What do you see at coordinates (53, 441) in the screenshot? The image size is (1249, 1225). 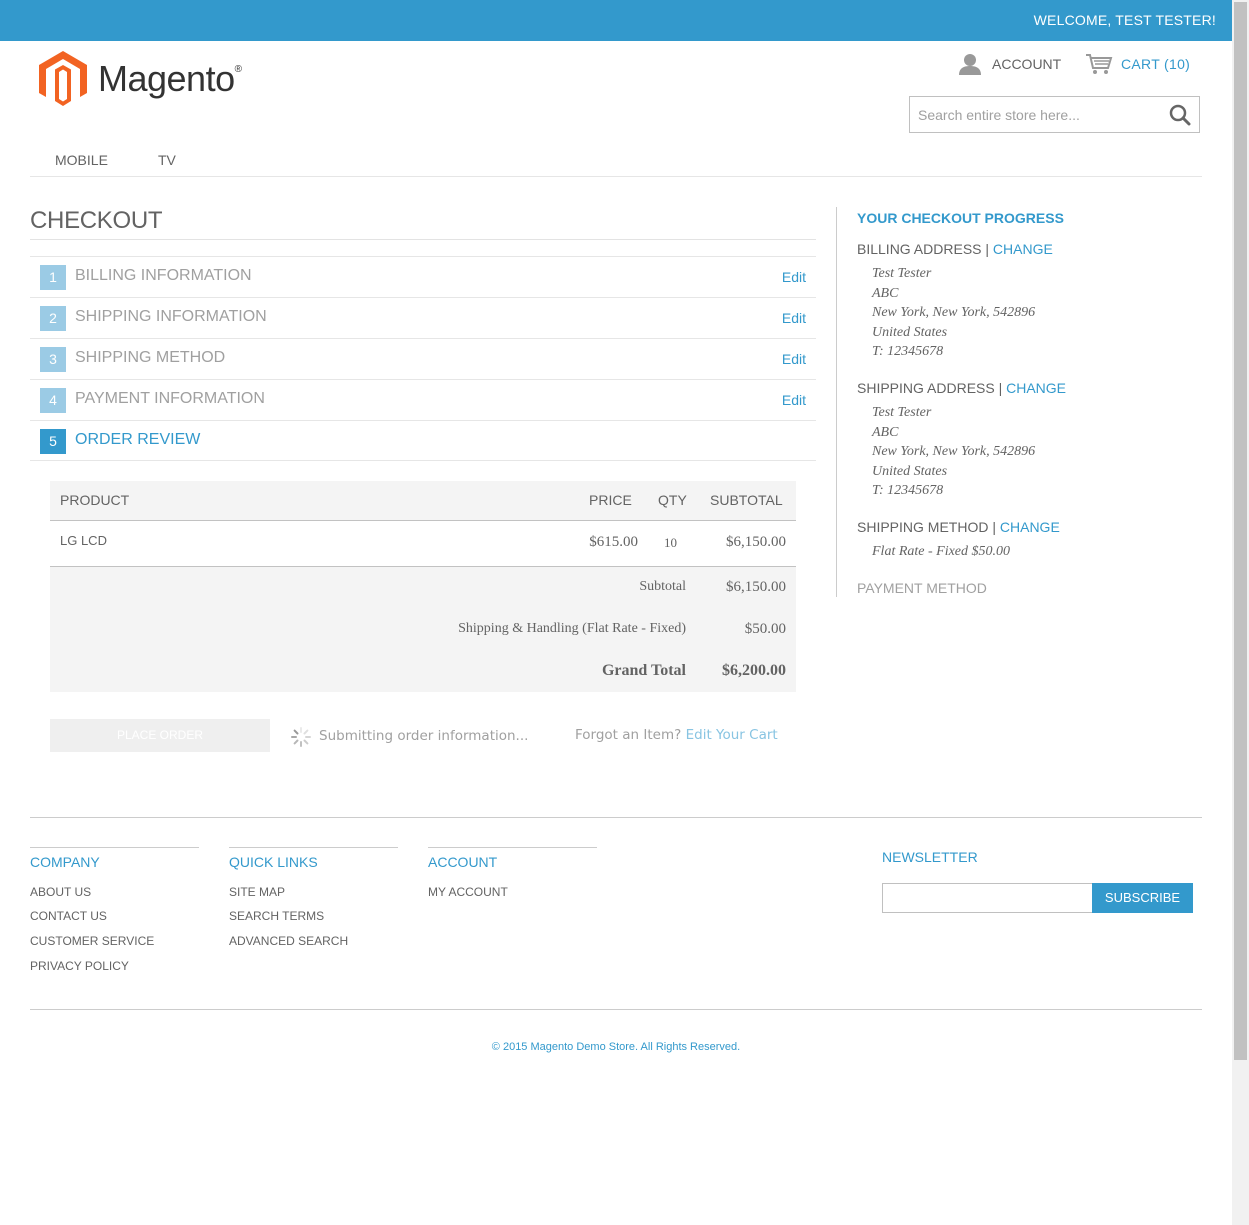 I see `step-number: 5` at bounding box center [53, 441].